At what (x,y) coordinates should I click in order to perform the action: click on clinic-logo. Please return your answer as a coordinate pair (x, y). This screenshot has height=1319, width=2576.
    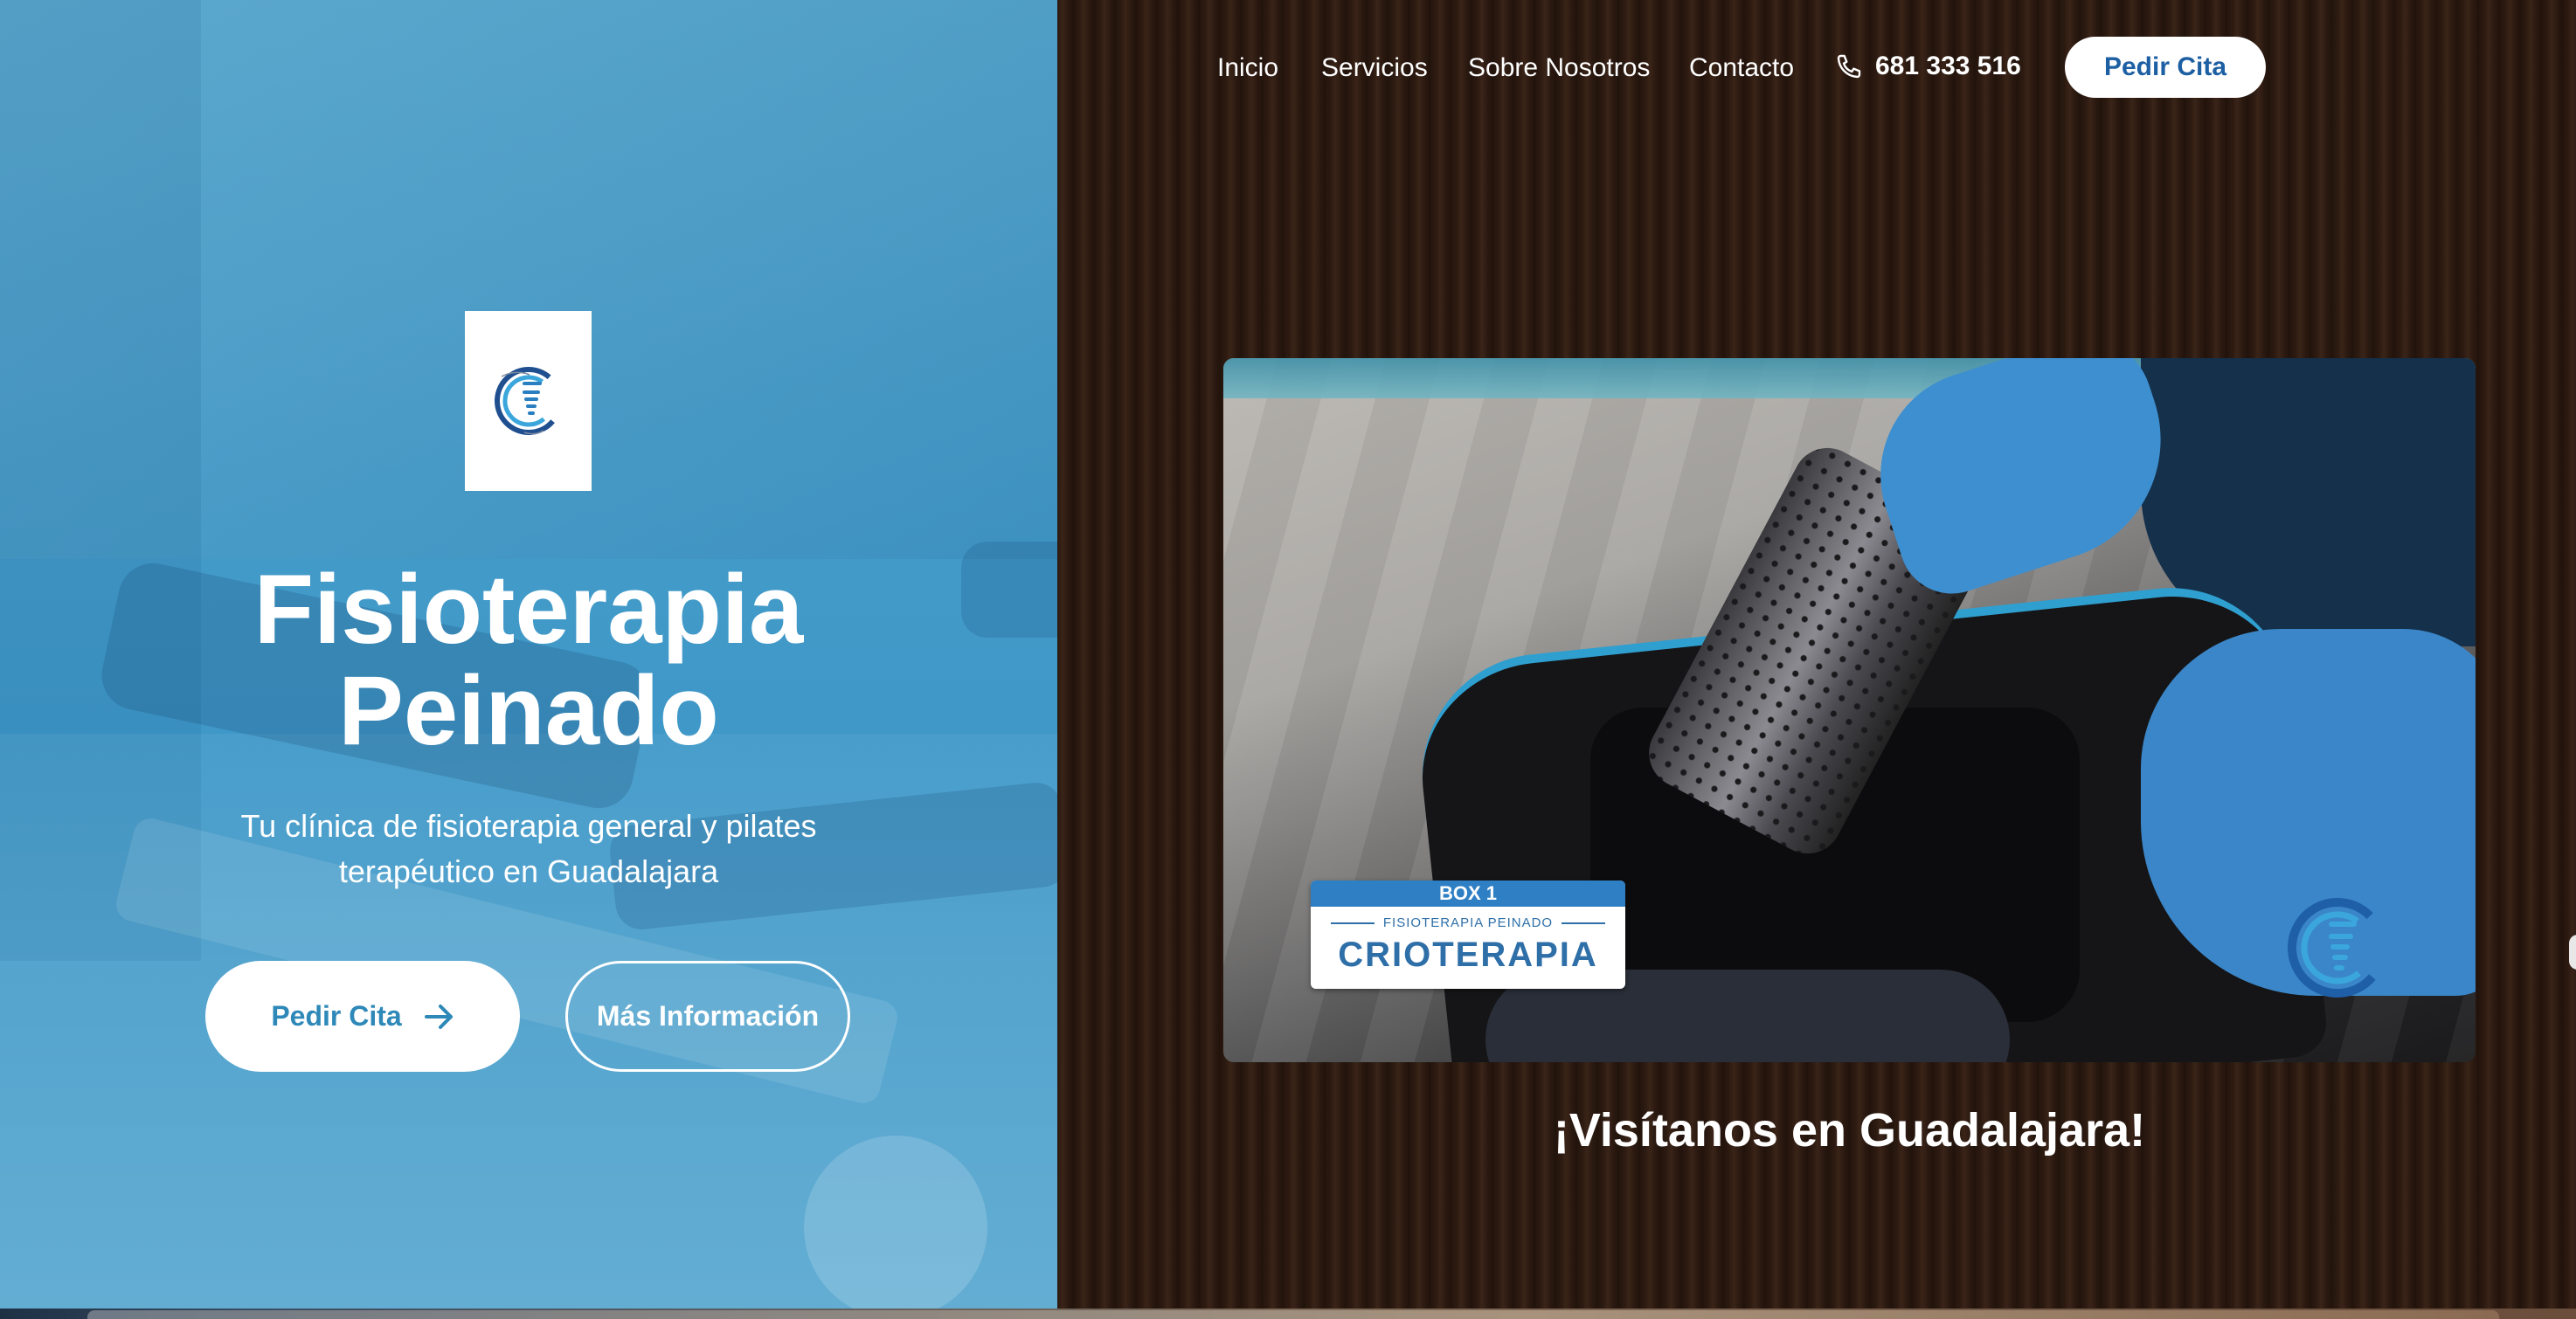
    Looking at the image, I should click on (528, 401).